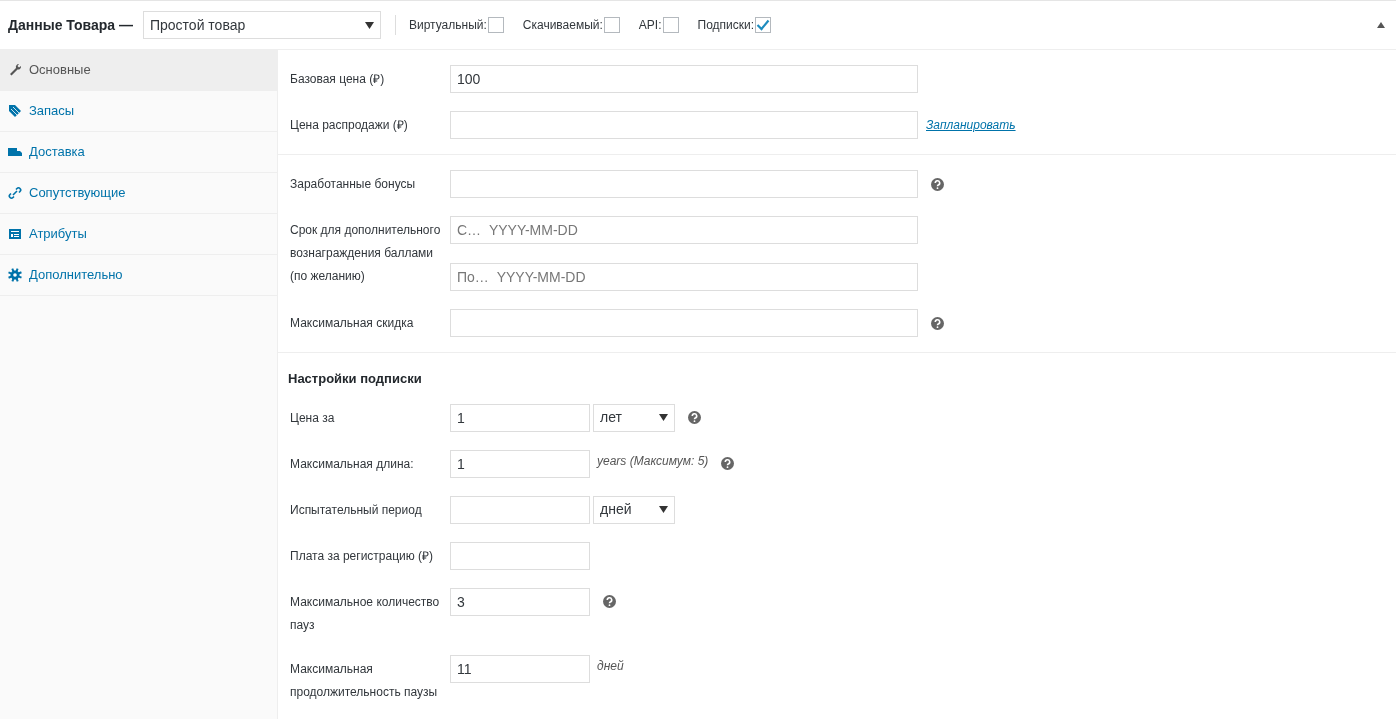  I want to click on field-label: Испытательный период, so click(356, 510).